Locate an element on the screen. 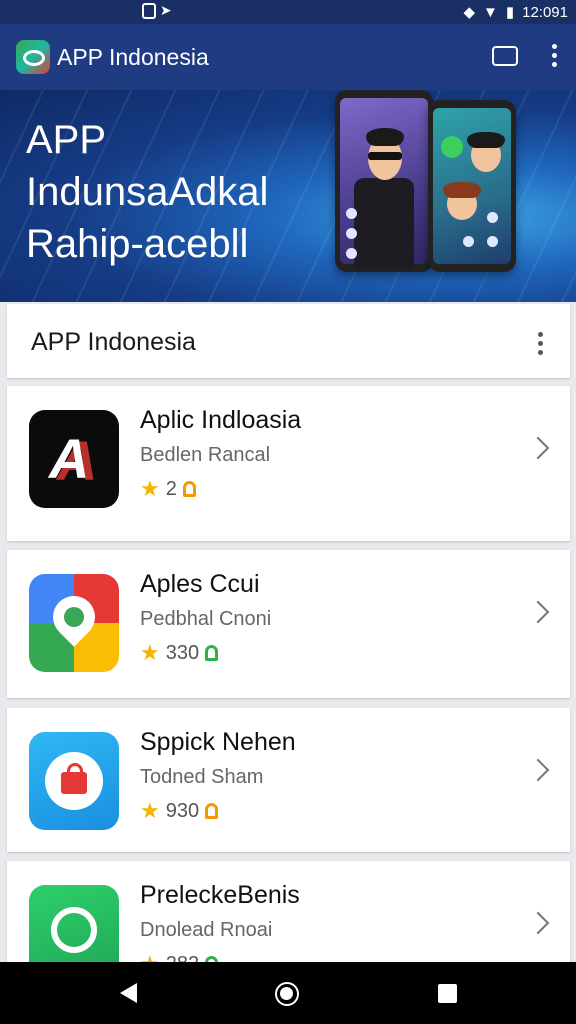  status-right: ◆ ▼ ▮ 12:091 is located at coordinates (515, 12).